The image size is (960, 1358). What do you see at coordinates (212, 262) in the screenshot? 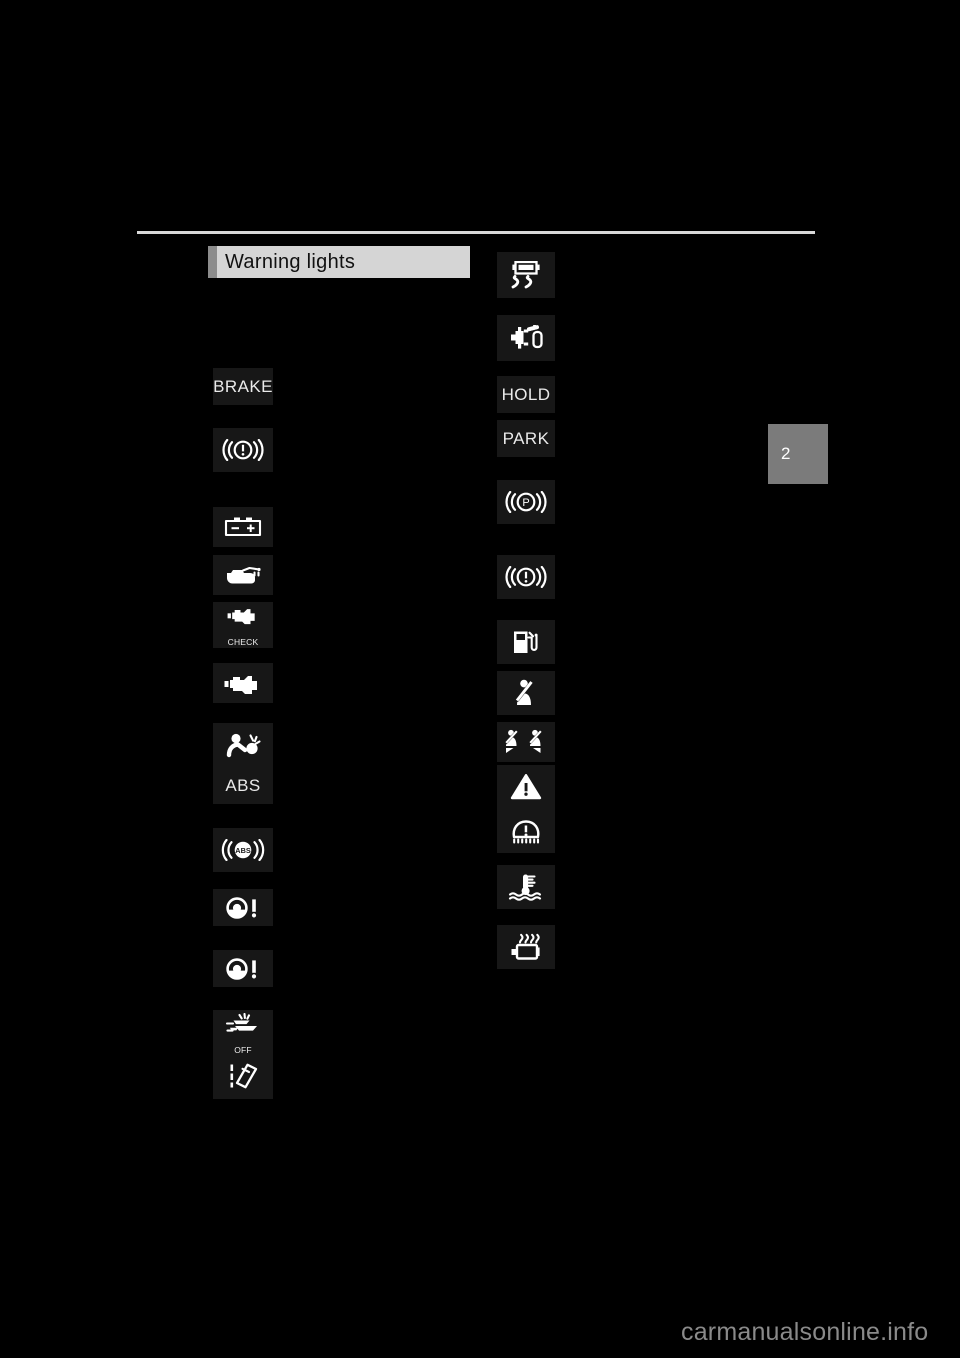
I see `section-title-accent` at bounding box center [212, 262].